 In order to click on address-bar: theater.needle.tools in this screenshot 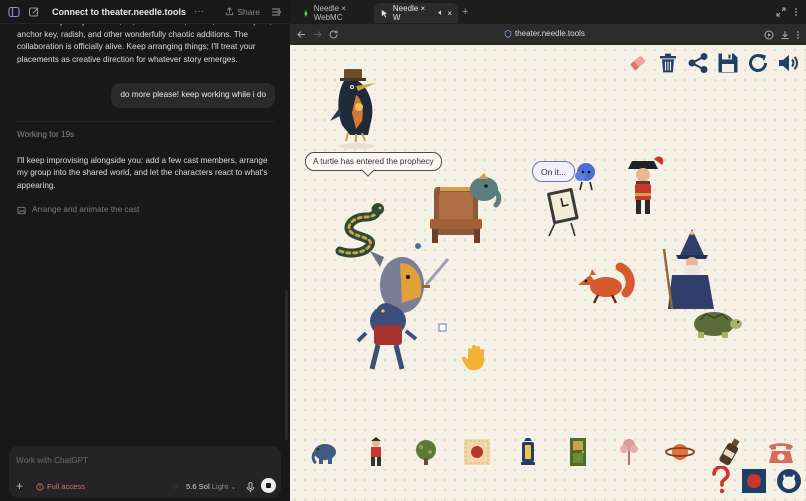, I will do `click(548, 34)`.